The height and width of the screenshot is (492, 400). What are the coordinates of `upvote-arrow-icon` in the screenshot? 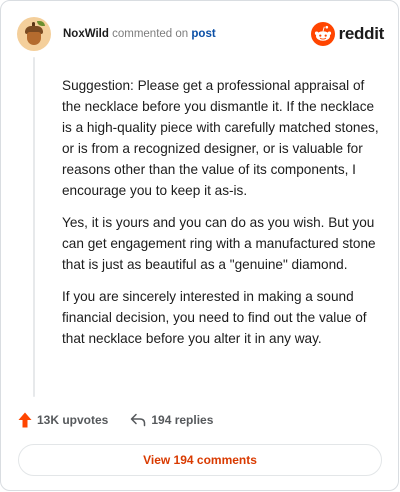 It's located at (25, 420).